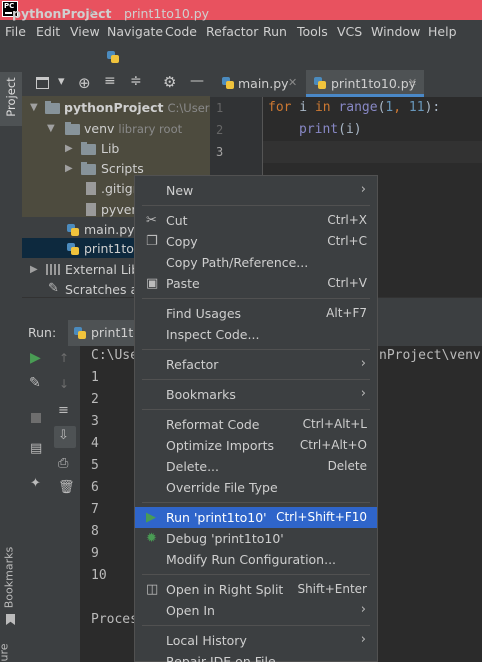  I want to click on ctx-item-open-in: Open In ›, so click(256, 610).